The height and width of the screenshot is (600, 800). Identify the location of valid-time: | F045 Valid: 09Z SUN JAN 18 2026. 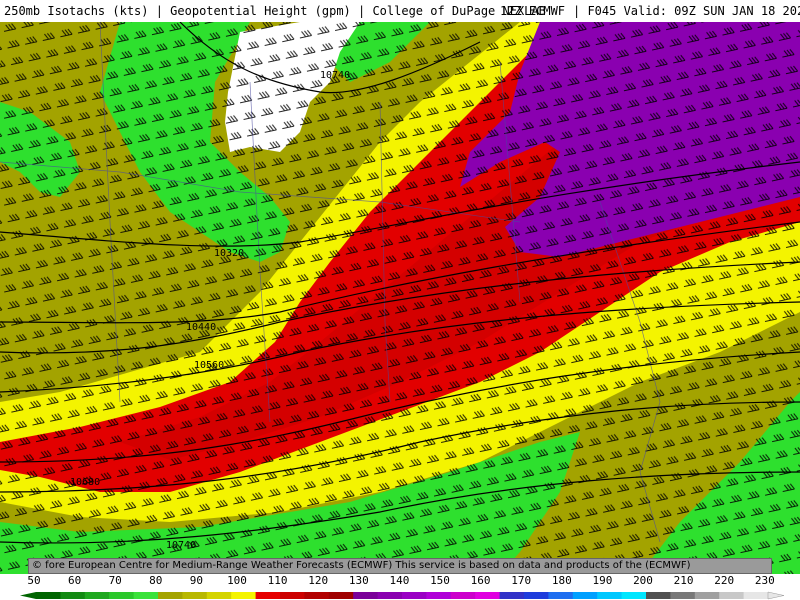
(686, 11).